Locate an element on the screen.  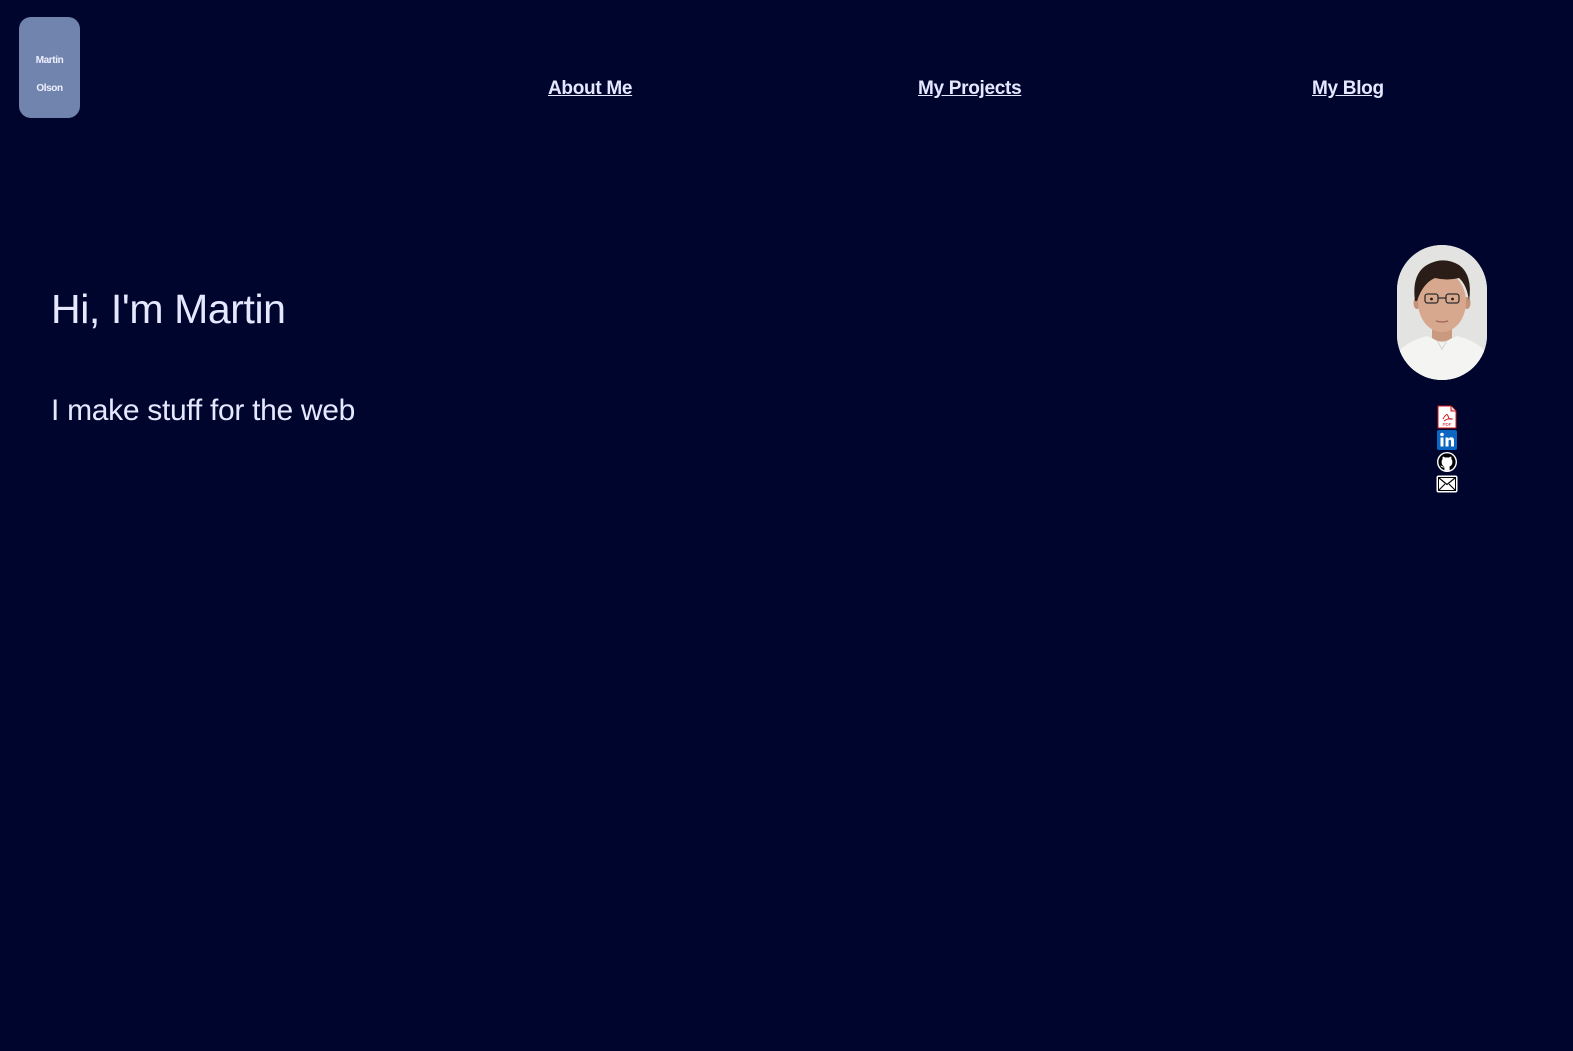
pdf-icon: PDF is located at coordinates (1447, 417).